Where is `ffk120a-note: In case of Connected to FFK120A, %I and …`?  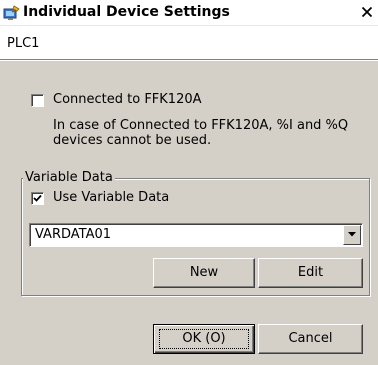
ffk120a-note: In case of Connected to FFK120A, %I and … is located at coordinates (200, 133).